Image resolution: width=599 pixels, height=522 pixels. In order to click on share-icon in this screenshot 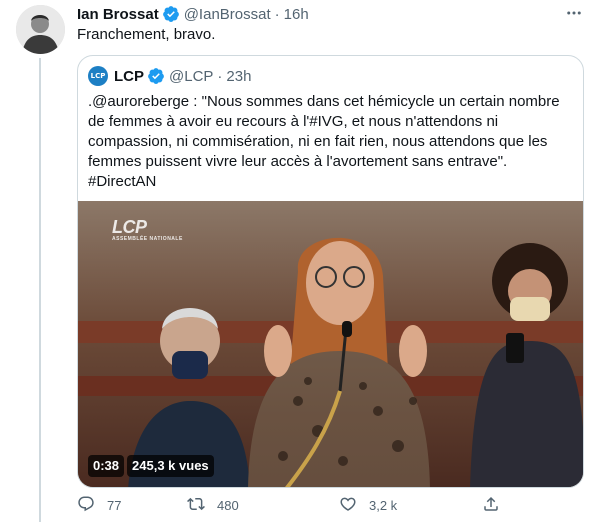, I will do `click(491, 505)`.